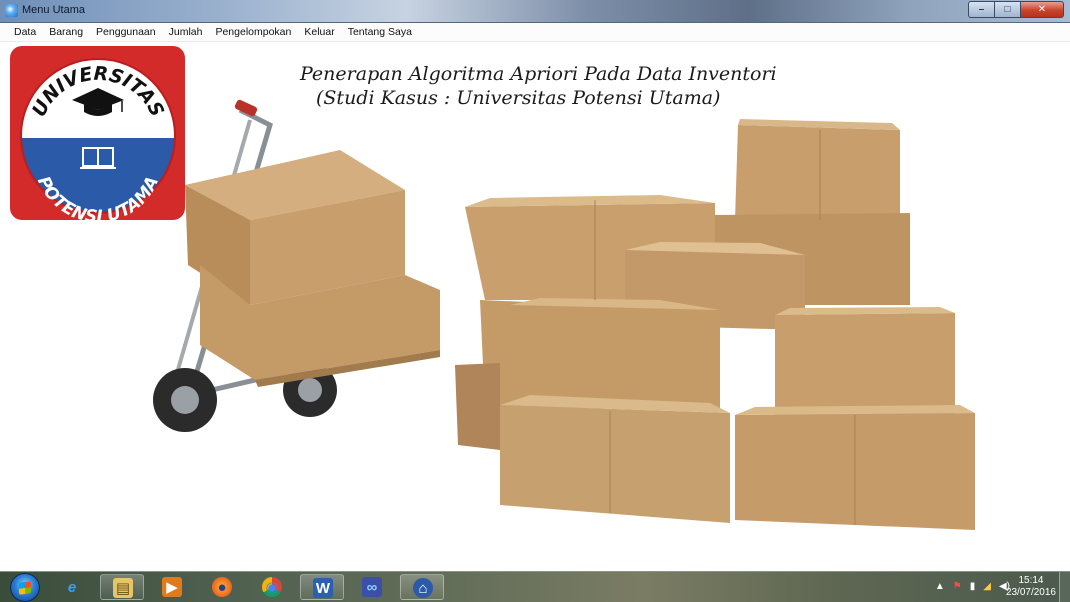 This screenshot has height=602, width=1070. I want to click on minimize-button: –, so click(981, 9).